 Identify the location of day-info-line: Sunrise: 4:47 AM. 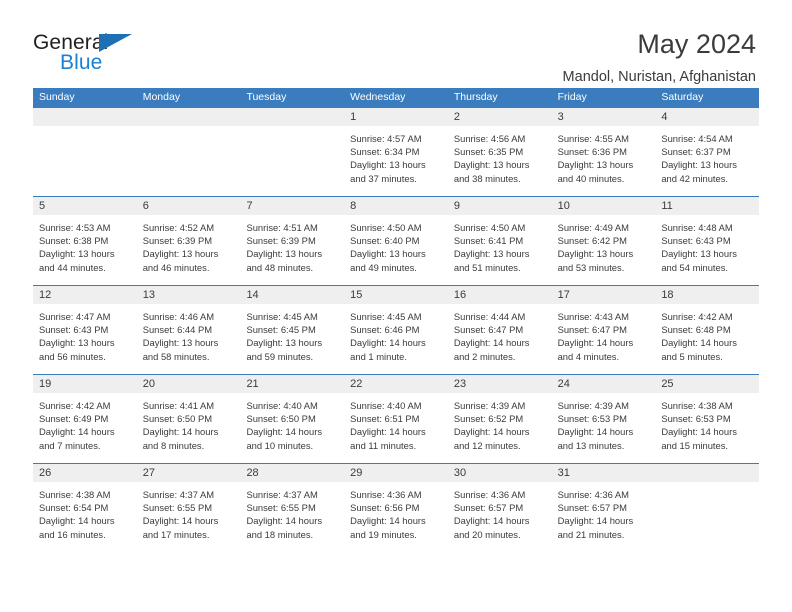
(75, 316).